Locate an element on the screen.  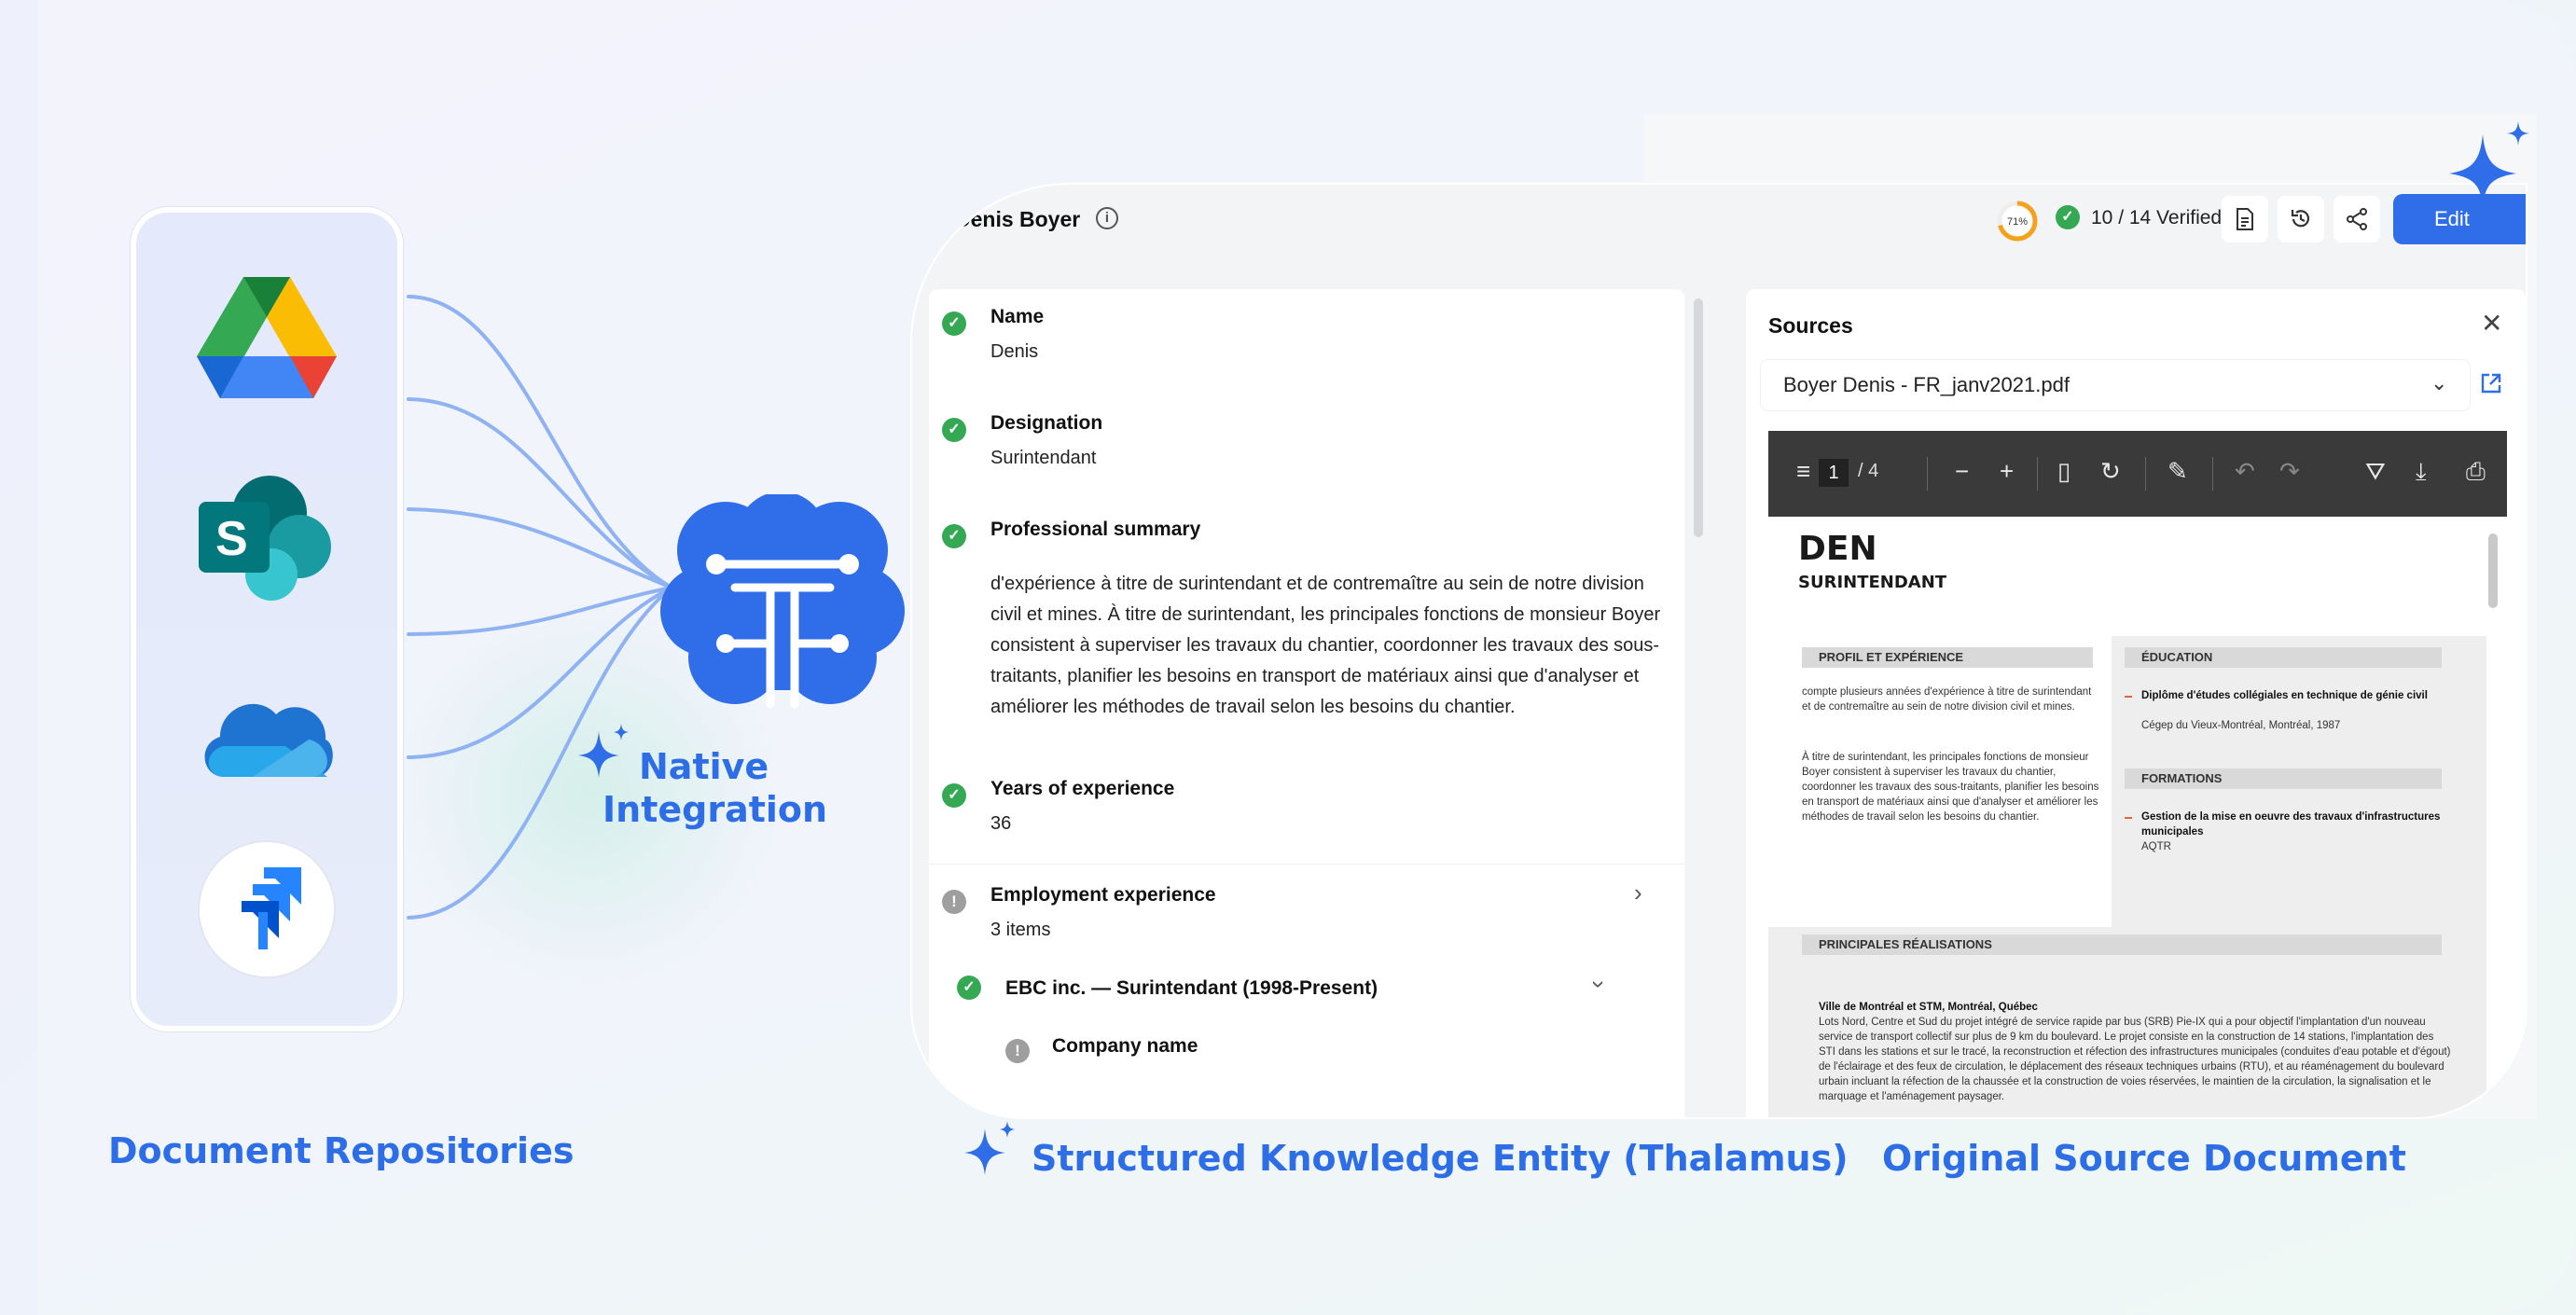
page-number-input: 1 is located at coordinates (1834, 473).